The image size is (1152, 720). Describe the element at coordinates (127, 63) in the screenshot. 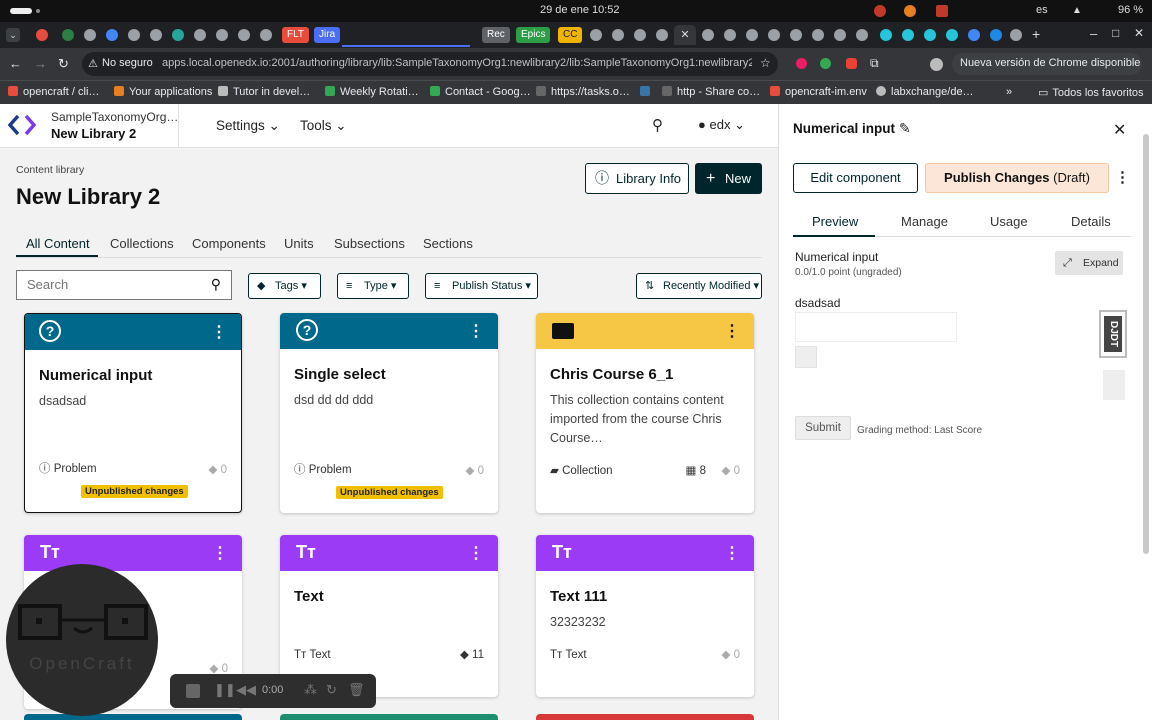

I see `security-label: No seguro` at that location.